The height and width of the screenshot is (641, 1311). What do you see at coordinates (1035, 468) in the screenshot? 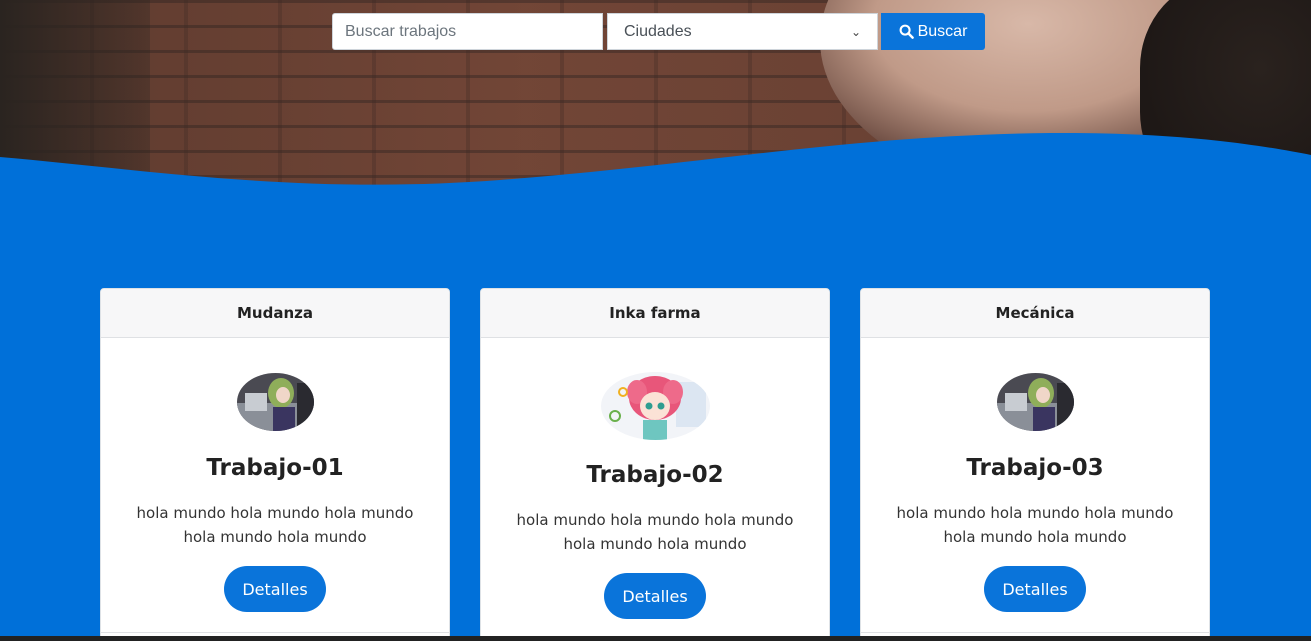
I see `job-title: Trabajo-03` at bounding box center [1035, 468].